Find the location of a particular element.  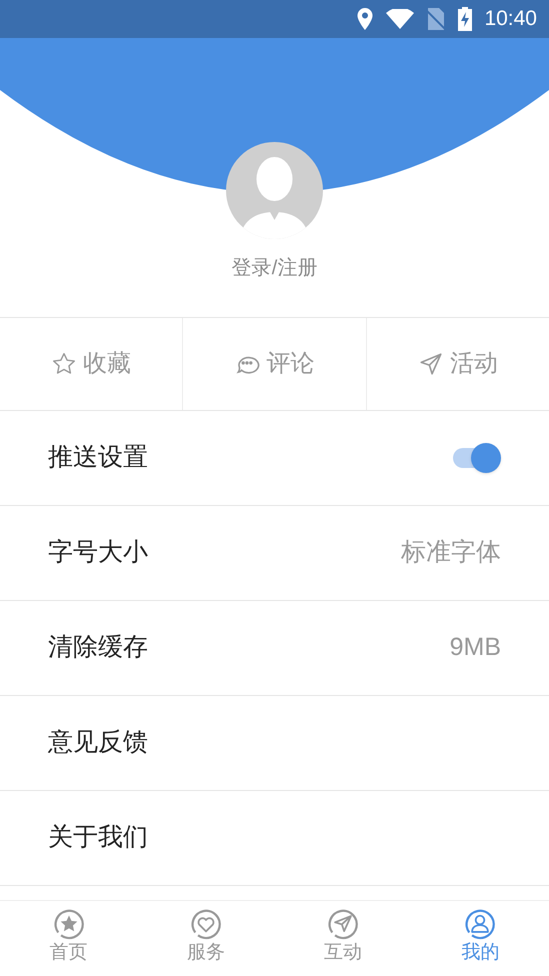

setting-label: 推送设置 is located at coordinates (98, 458).